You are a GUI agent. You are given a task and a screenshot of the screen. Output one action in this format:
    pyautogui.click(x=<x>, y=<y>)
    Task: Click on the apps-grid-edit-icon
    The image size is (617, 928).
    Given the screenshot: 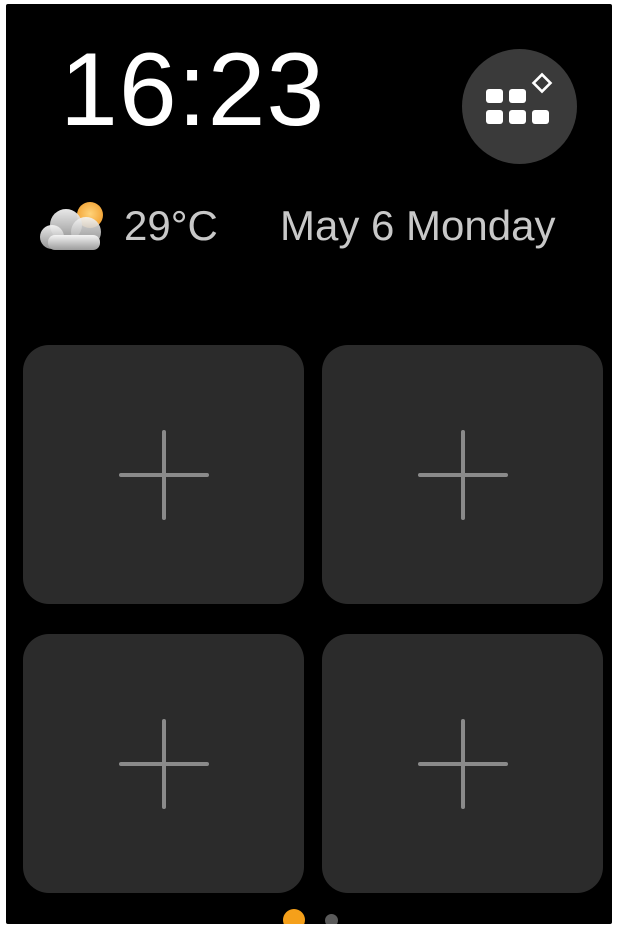 What is the action you would take?
    pyautogui.click(x=519, y=98)
    